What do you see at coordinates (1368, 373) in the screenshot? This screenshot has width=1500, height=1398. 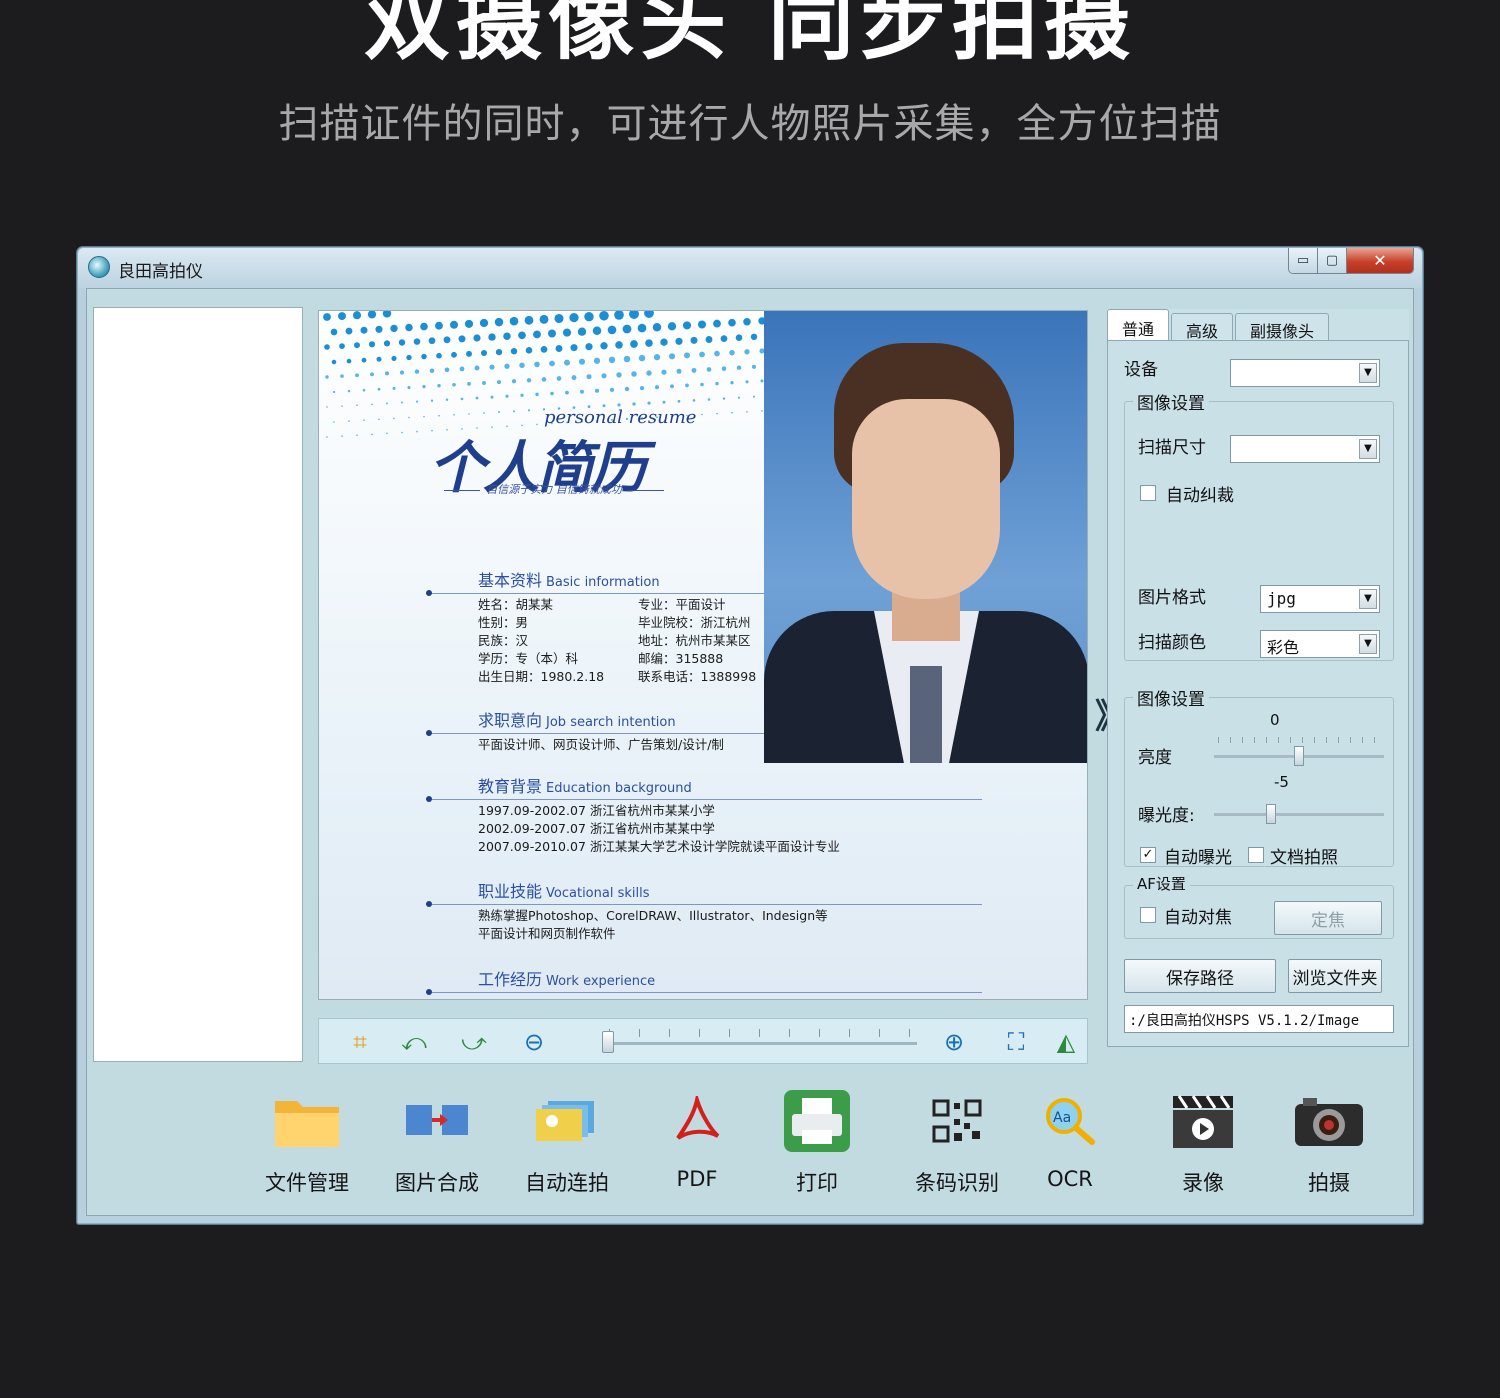 I see `chevron-down-icon: ▼` at bounding box center [1368, 373].